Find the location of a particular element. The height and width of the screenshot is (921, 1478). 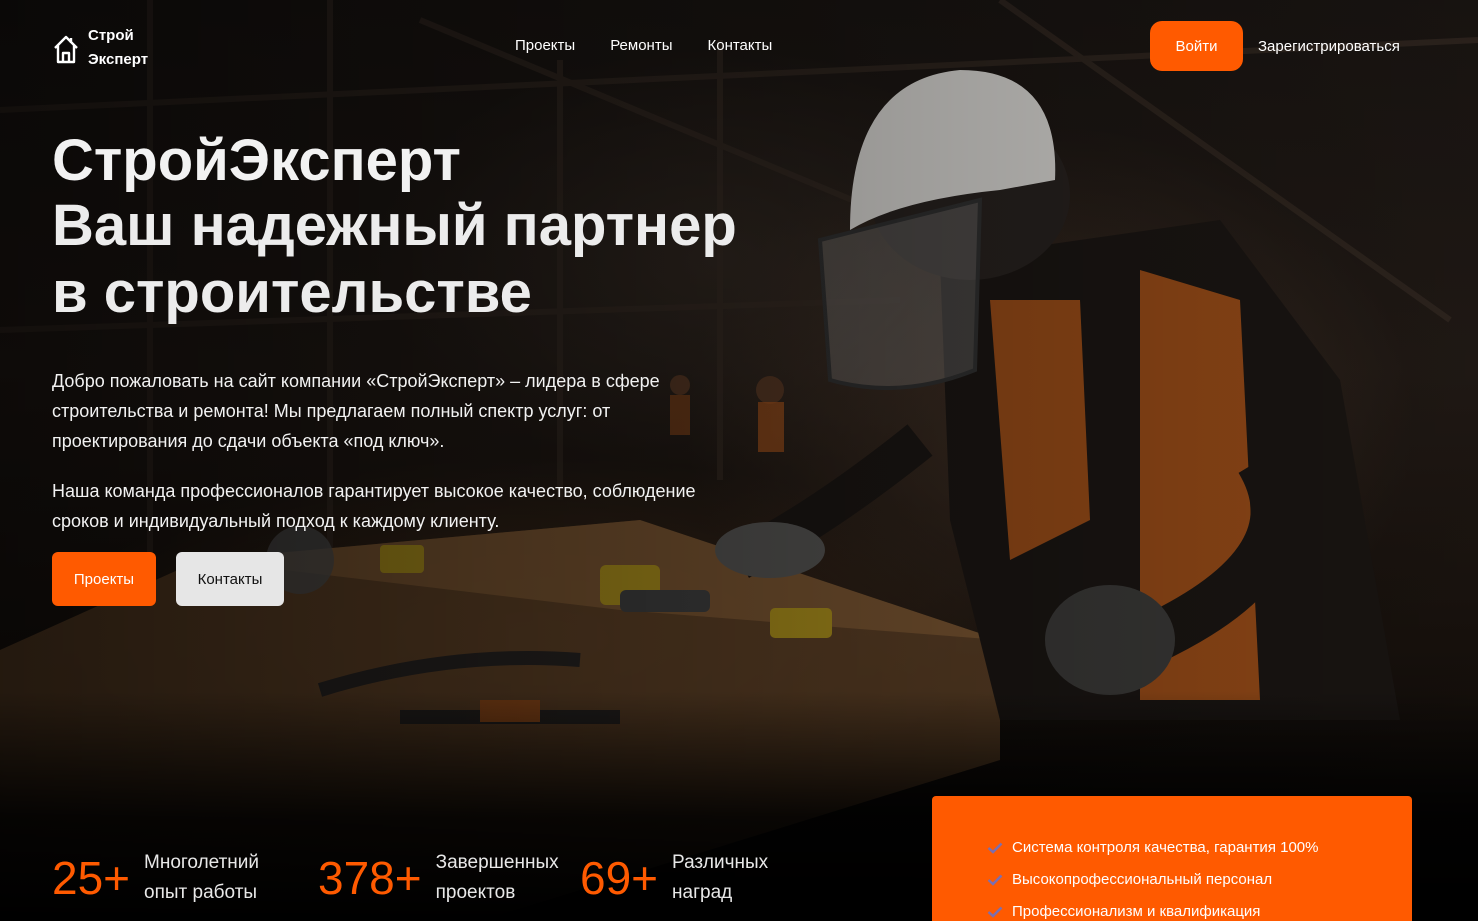

stat-projects: 378+ Завершенных проектов is located at coordinates (449, 878).